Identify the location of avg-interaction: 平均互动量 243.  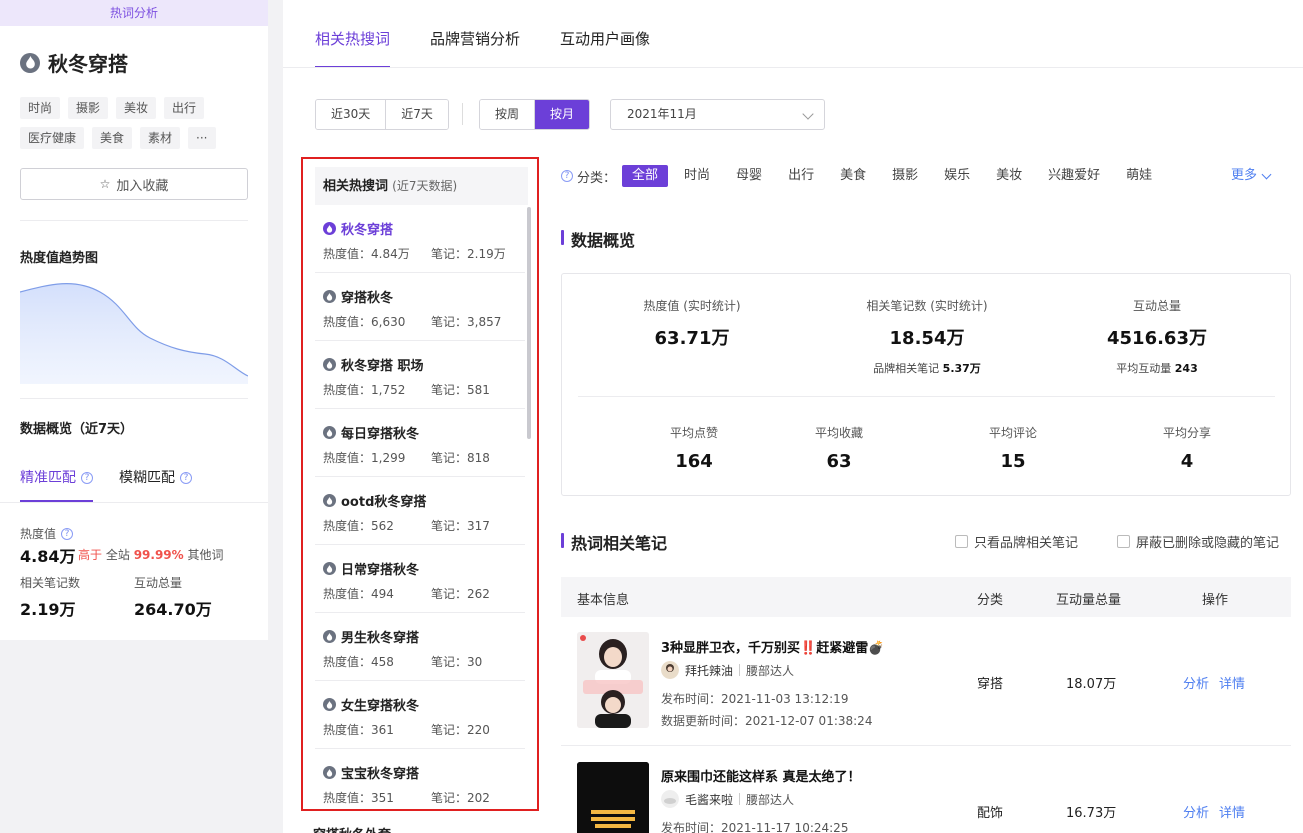
(1157, 368).